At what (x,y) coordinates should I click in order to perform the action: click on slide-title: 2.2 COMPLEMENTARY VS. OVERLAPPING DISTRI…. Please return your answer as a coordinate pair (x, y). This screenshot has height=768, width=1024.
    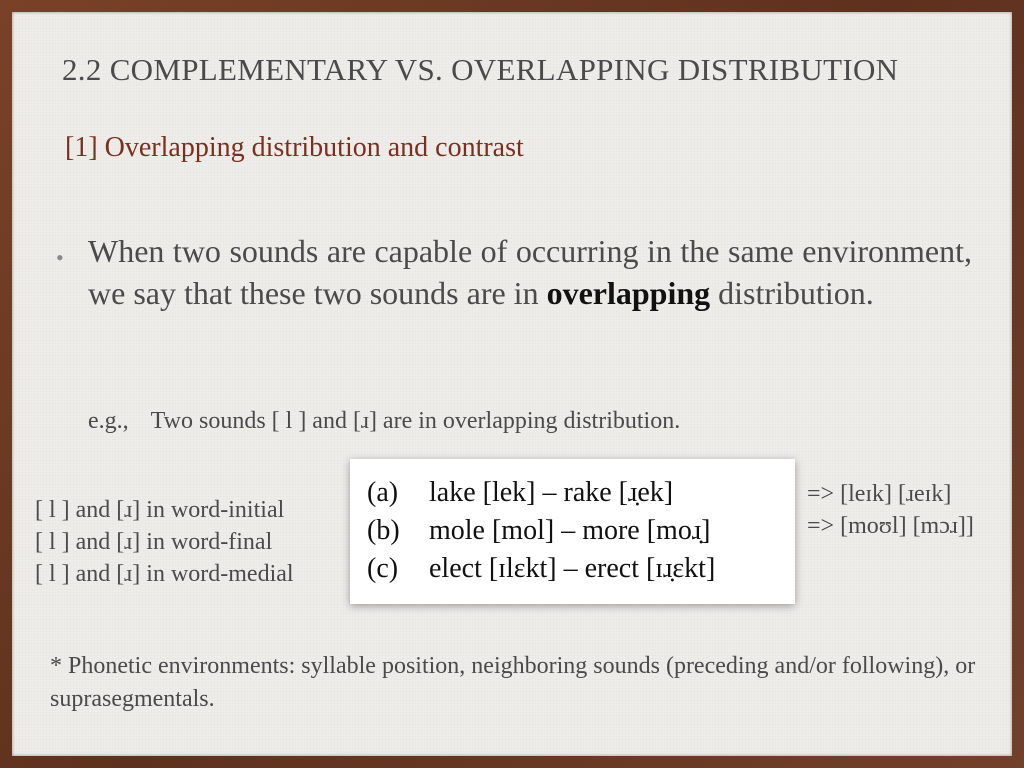
    Looking at the image, I should click on (480, 69).